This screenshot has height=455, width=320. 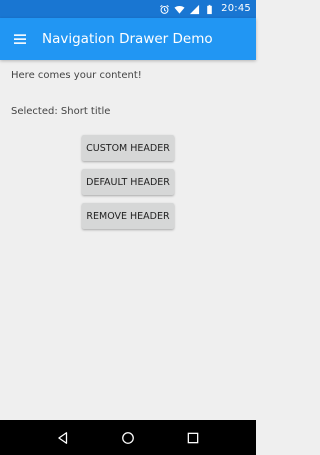 I want to click on remove-header-button: REMOVE HEADER, so click(x=128, y=216).